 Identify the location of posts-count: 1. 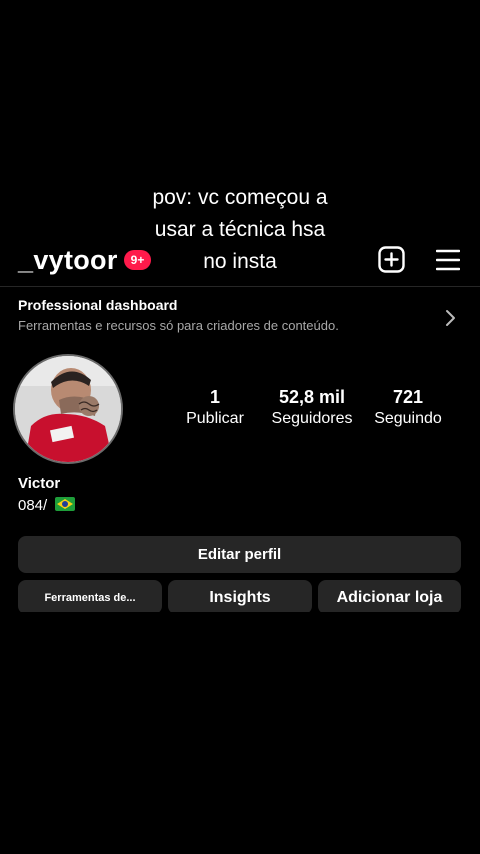
(214, 397).